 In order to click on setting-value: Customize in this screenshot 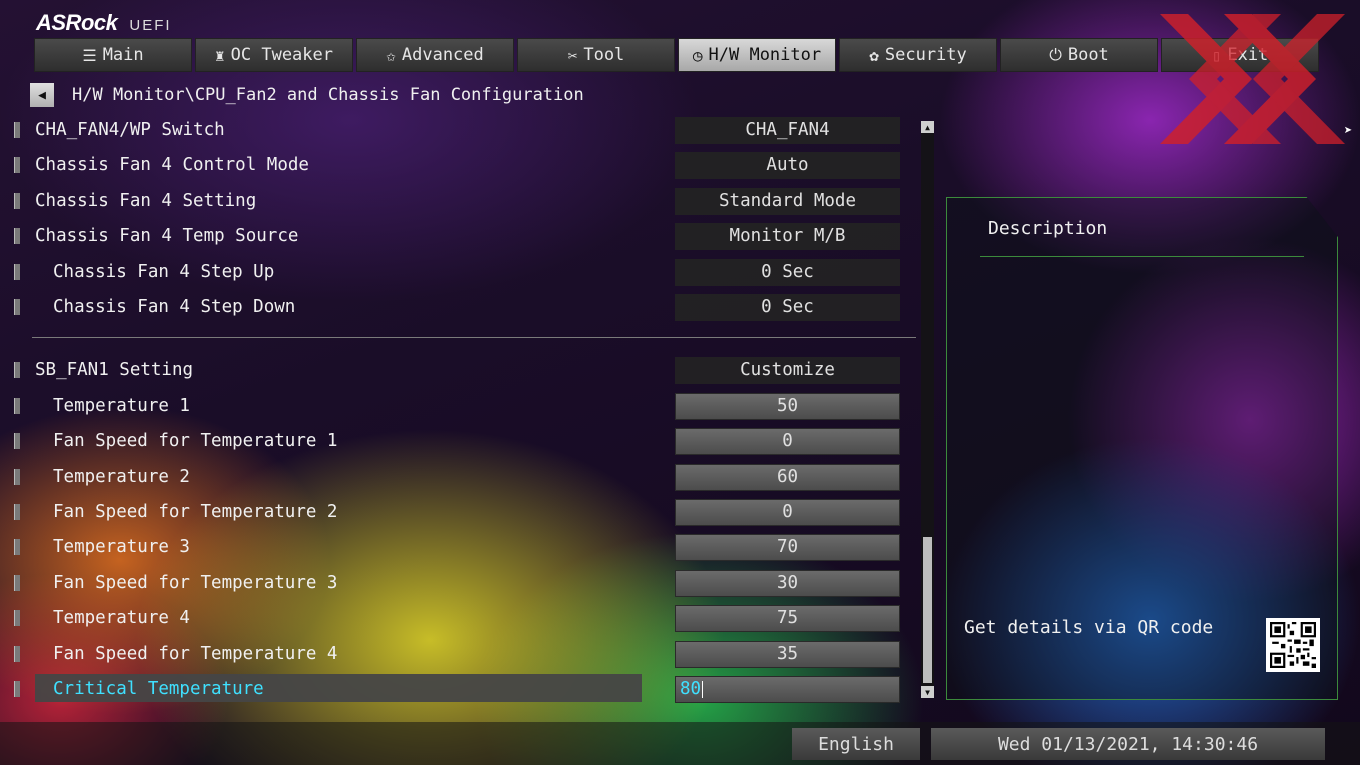, I will do `click(787, 370)`.